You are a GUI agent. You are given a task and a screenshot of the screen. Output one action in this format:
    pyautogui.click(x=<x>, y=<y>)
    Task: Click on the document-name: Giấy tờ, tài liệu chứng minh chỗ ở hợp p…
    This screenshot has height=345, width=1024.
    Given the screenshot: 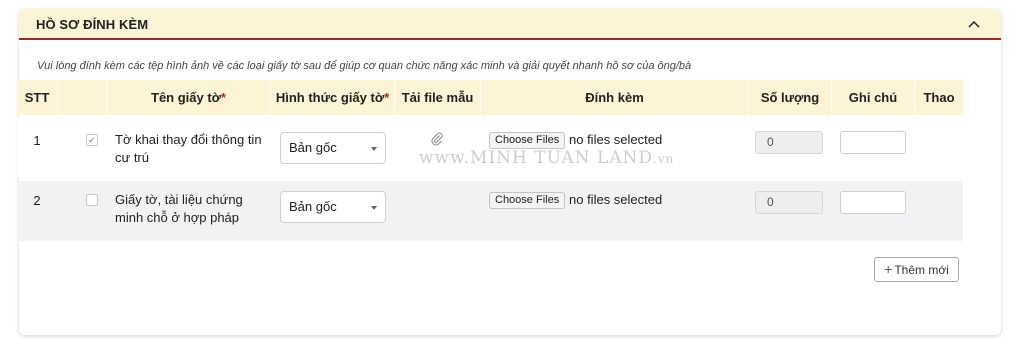 What is the action you would take?
    pyautogui.click(x=179, y=208)
    